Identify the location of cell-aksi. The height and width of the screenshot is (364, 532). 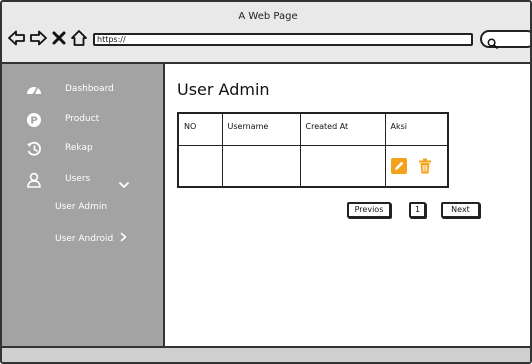
(416, 166).